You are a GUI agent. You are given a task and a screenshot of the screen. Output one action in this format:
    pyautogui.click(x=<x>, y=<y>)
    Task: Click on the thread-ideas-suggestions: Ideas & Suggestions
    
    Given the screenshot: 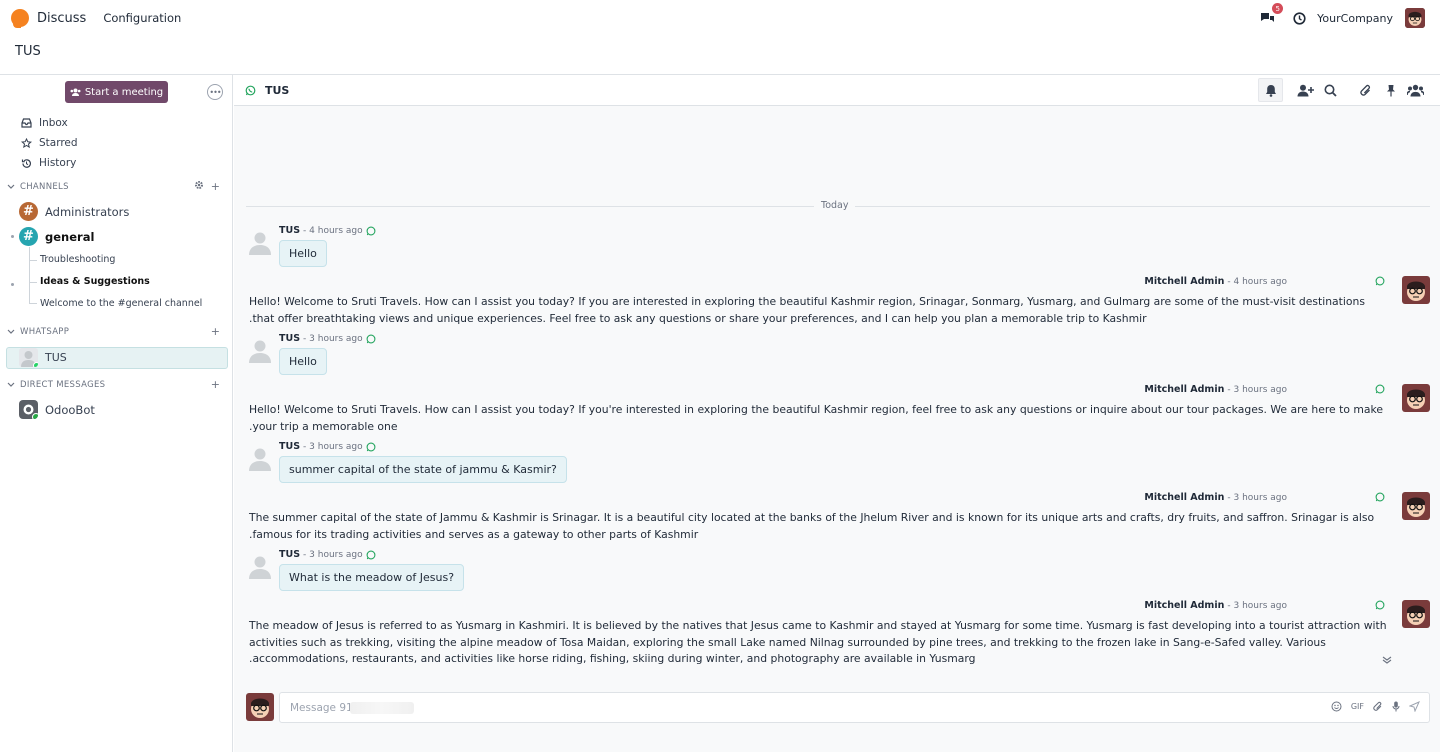 What is the action you would take?
    pyautogui.click(x=95, y=281)
    